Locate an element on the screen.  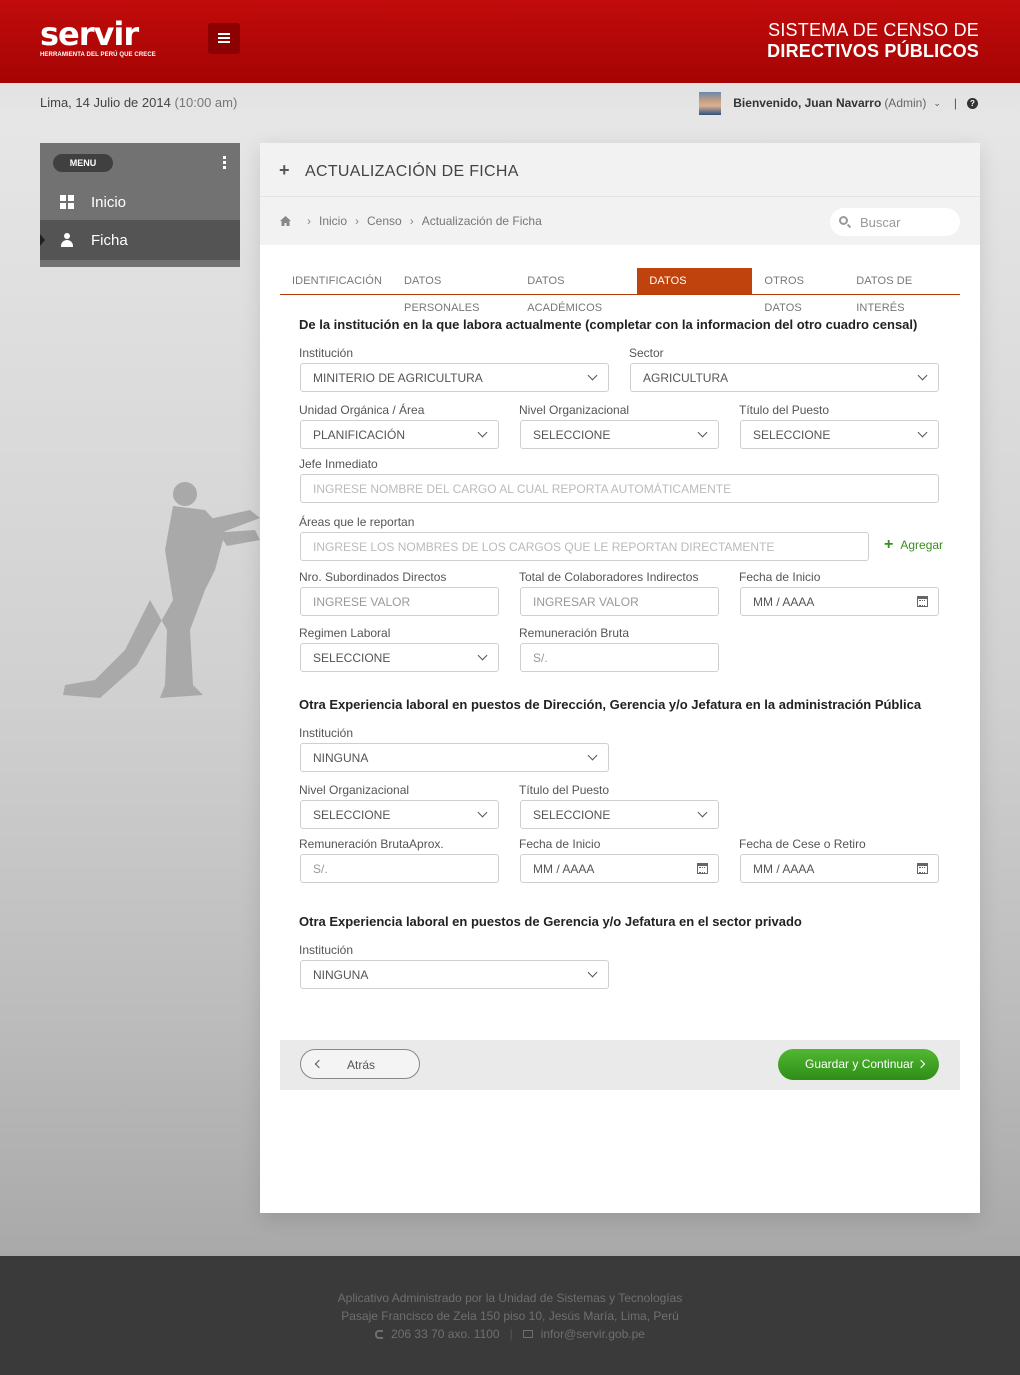
colaboradores-input: INGRESAR VALOR is located at coordinates (619, 601).